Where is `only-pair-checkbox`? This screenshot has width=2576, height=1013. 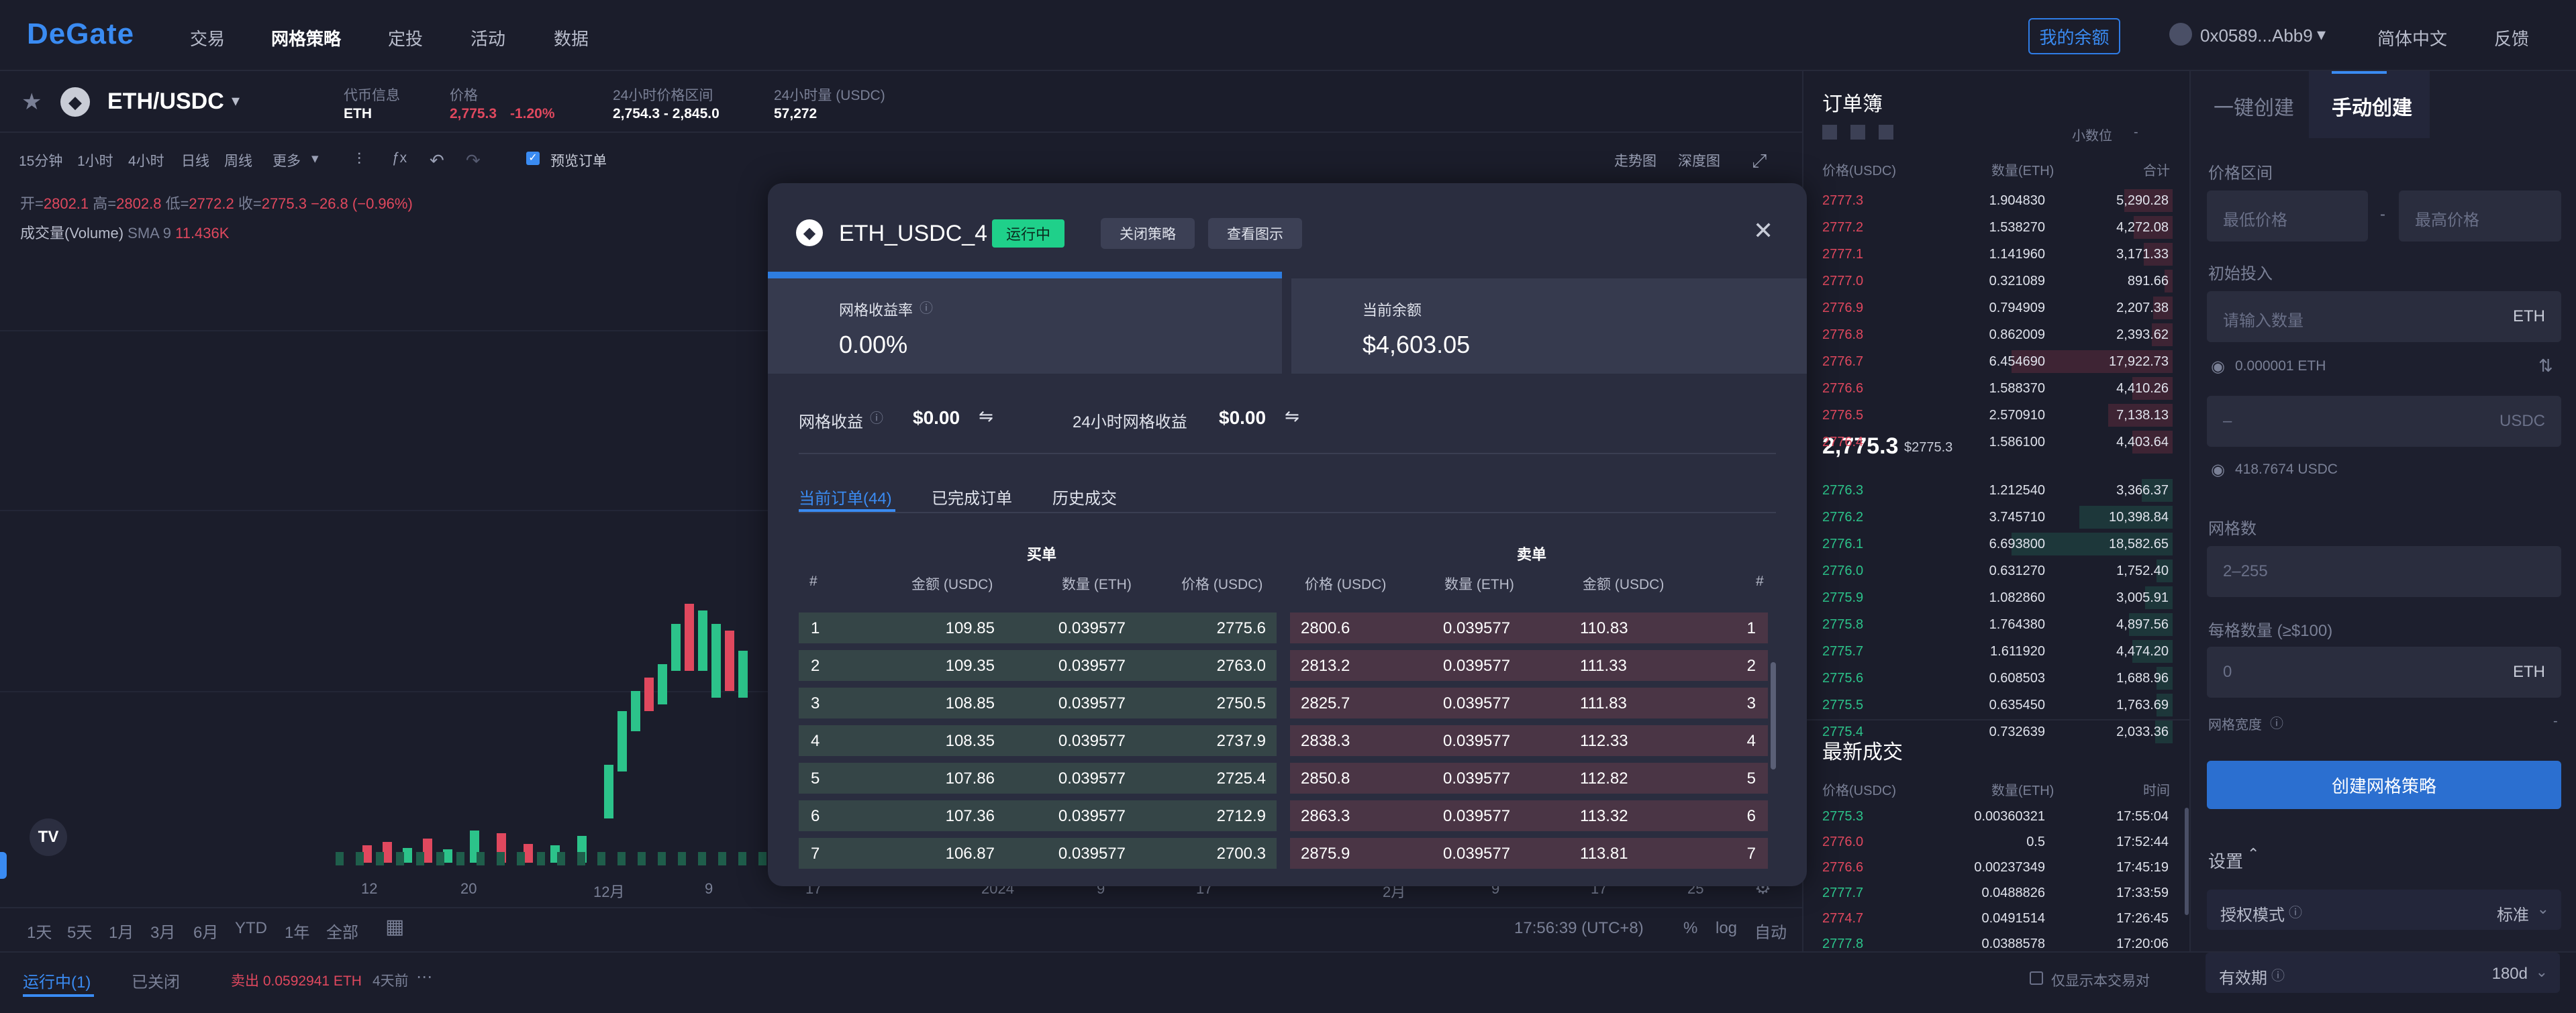 only-pair-checkbox is located at coordinates (2036, 978).